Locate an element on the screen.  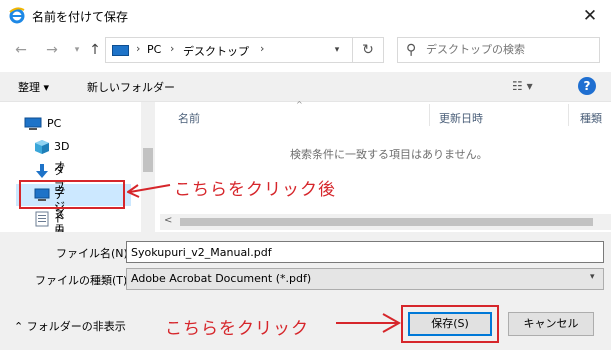
annotation-click-desktop: こちらをクリック後 is located at coordinates (255, 190).